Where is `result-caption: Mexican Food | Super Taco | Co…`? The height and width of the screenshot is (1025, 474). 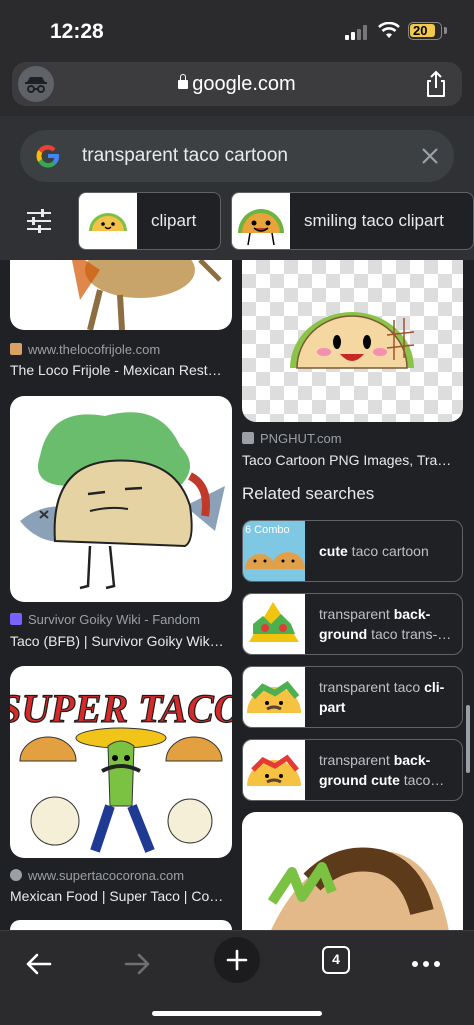 result-caption: Mexican Food | Super Taco | Co… is located at coordinates (121, 896).